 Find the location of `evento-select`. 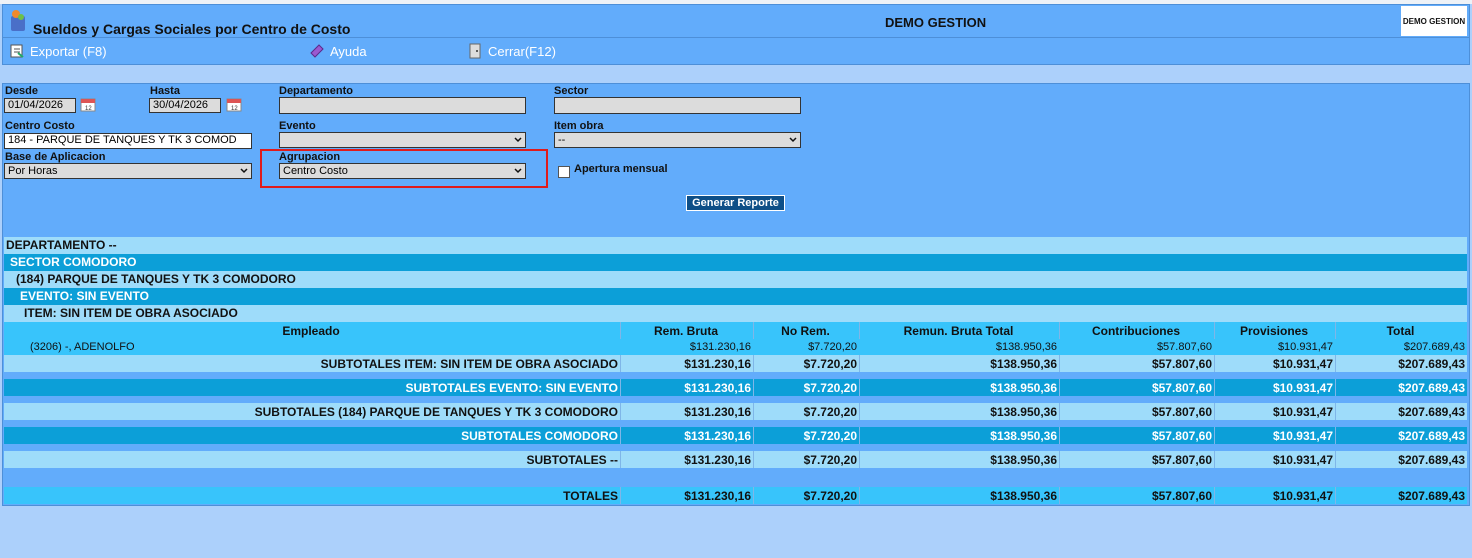

evento-select is located at coordinates (402, 140).